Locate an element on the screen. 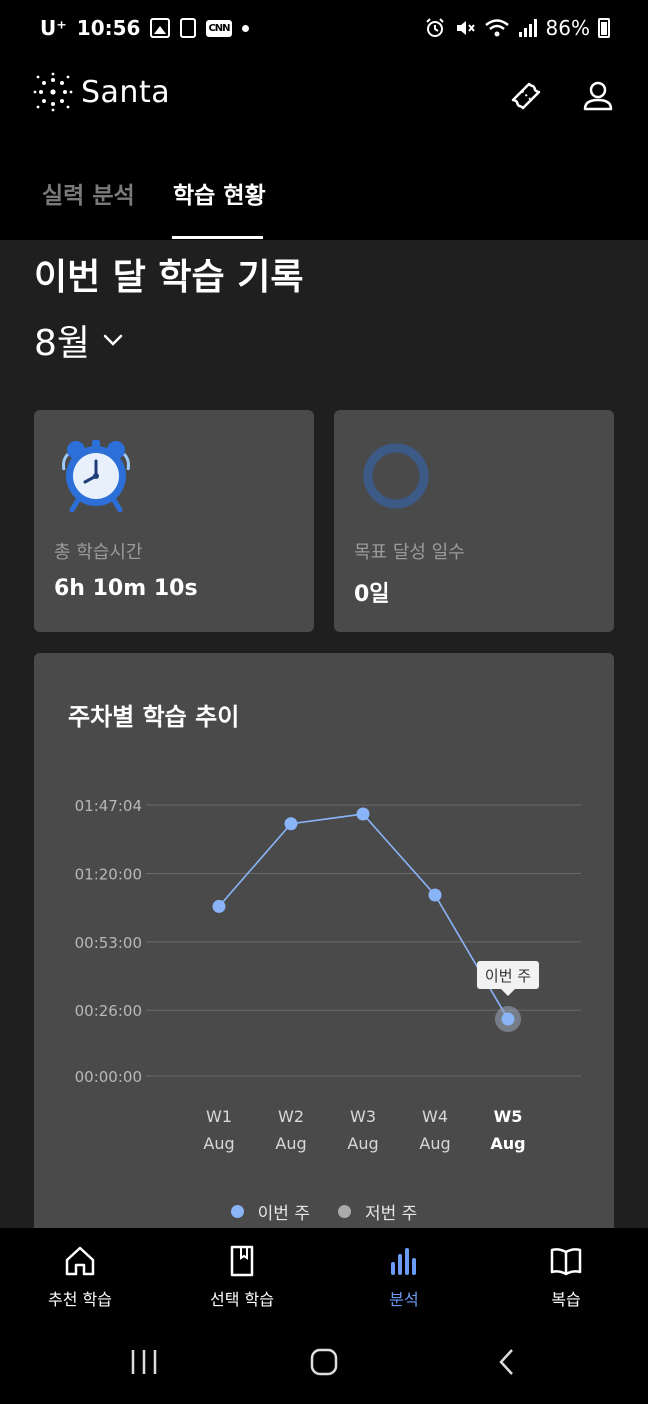 The image size is (648, 1404). total-study-time-label: 총 학습시간 is located at coordinates (98, 552).